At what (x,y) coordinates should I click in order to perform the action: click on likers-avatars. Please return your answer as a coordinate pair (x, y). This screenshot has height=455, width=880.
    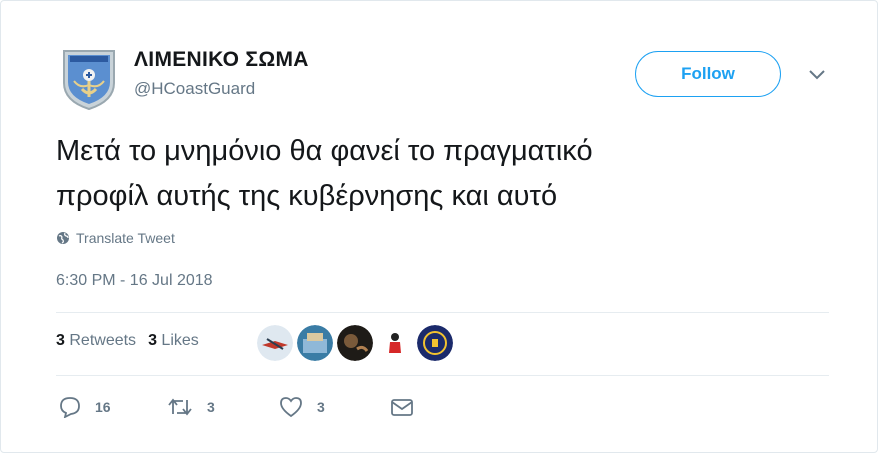
    Looking at the image, I should click on (357, 343).